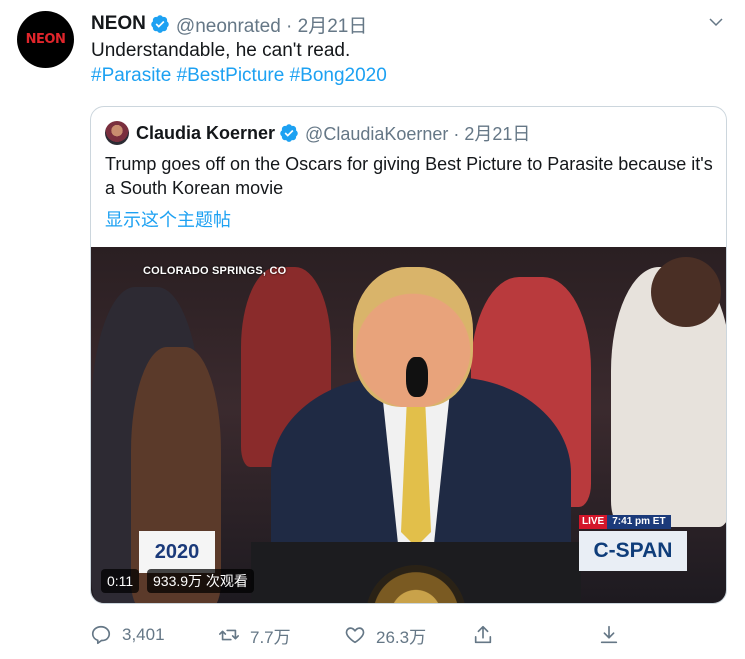  What do you see at coordinates (118, 24) in the screenshot?
I see `author-name: NEON` at bounding box center [118, 24].